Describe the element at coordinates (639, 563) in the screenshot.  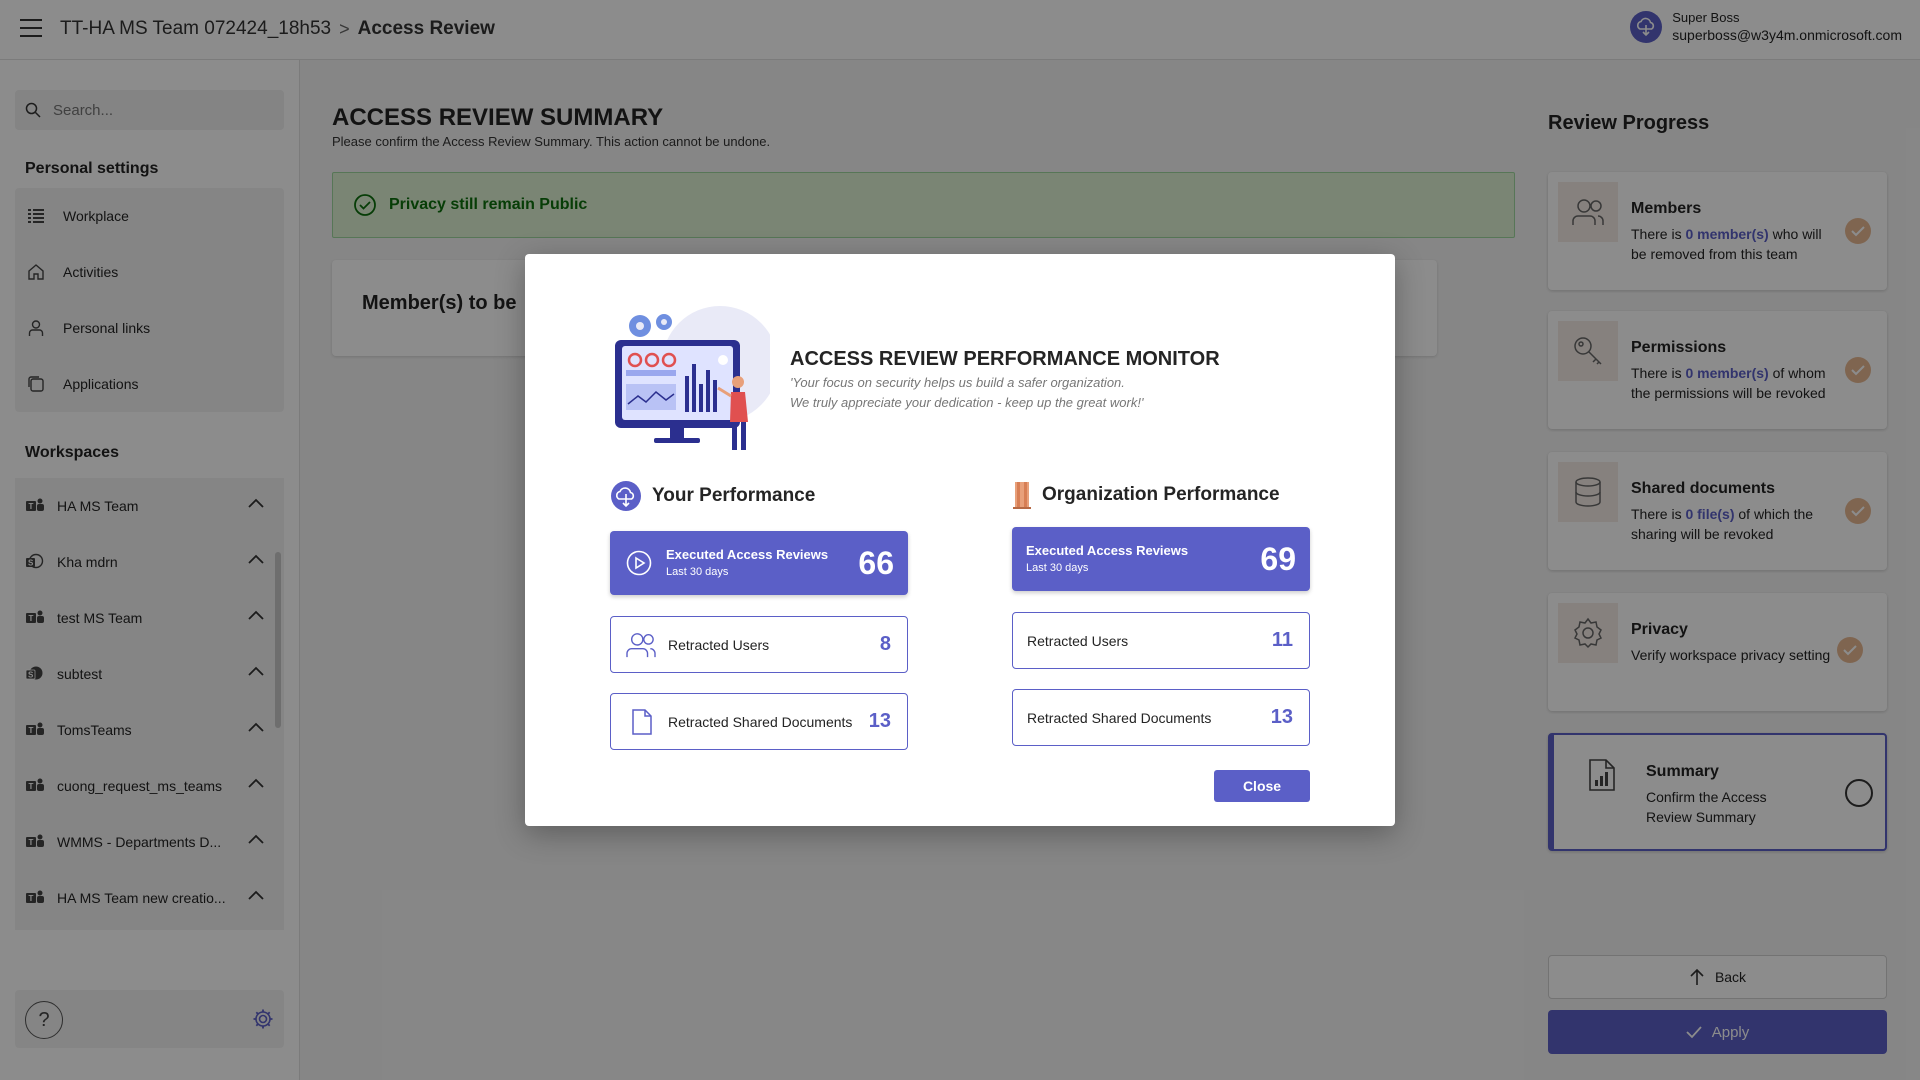
I see `play-circle-icon` at that location.